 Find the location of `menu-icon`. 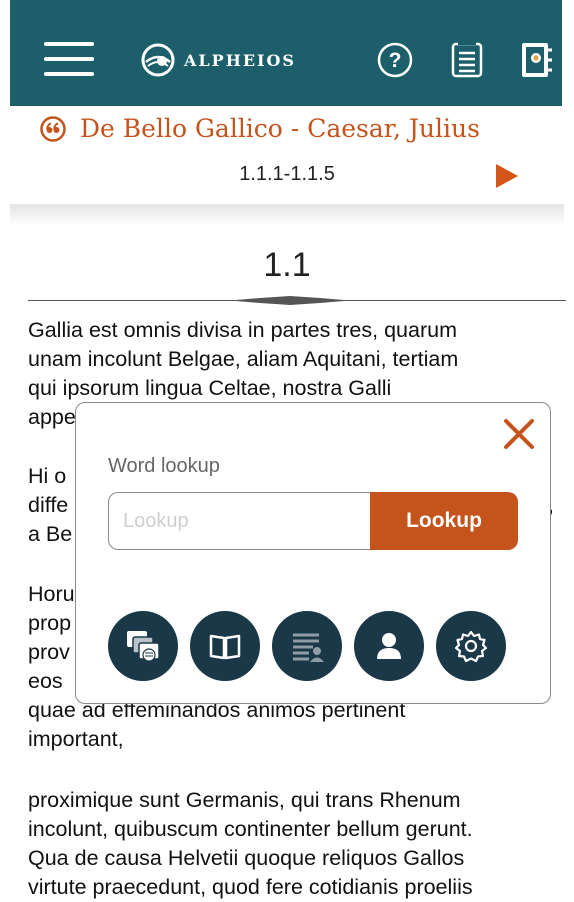

menu-icon is located at coordinates (69, 59).